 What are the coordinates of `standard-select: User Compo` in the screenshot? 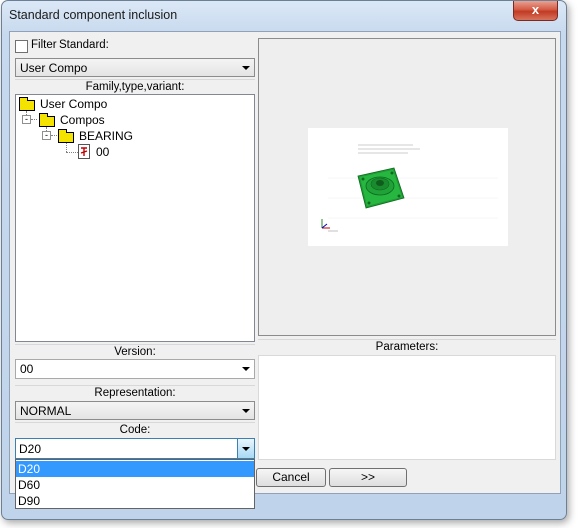 It's located at (135, 67).